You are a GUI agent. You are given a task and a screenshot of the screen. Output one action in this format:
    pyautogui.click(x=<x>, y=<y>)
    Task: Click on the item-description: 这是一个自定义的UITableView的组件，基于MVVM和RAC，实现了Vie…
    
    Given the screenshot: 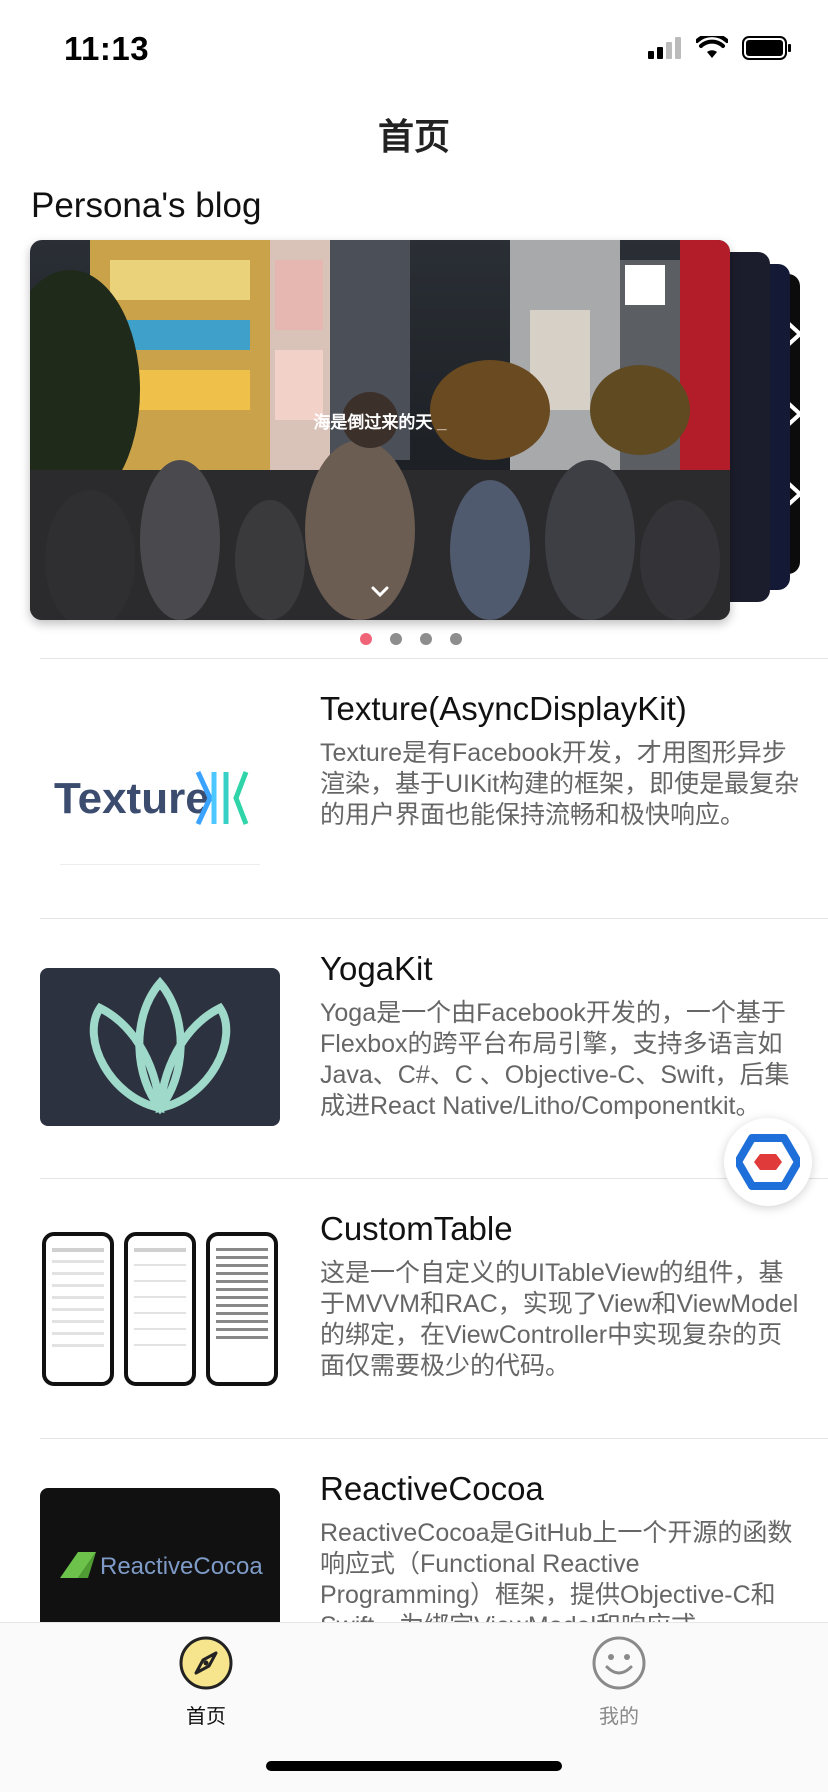 What is the action you would take?
    pyautogui.click(x=559, y=1319)
    